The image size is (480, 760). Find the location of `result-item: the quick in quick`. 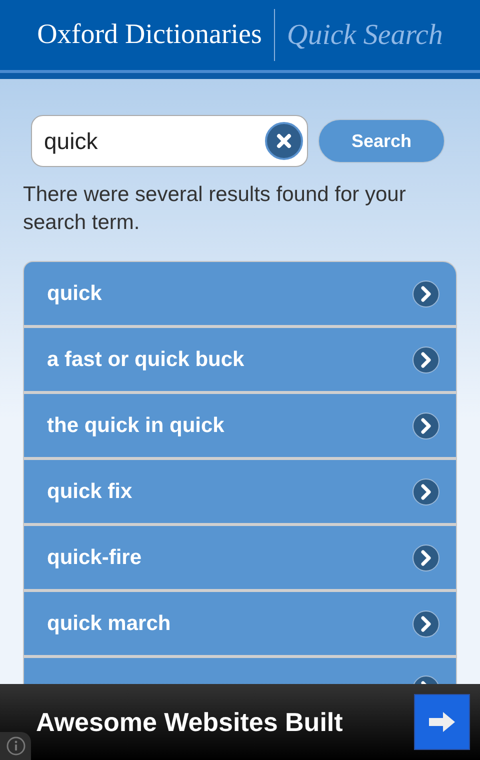

result-item: the quick in quick is located at coordinates (240, 425).